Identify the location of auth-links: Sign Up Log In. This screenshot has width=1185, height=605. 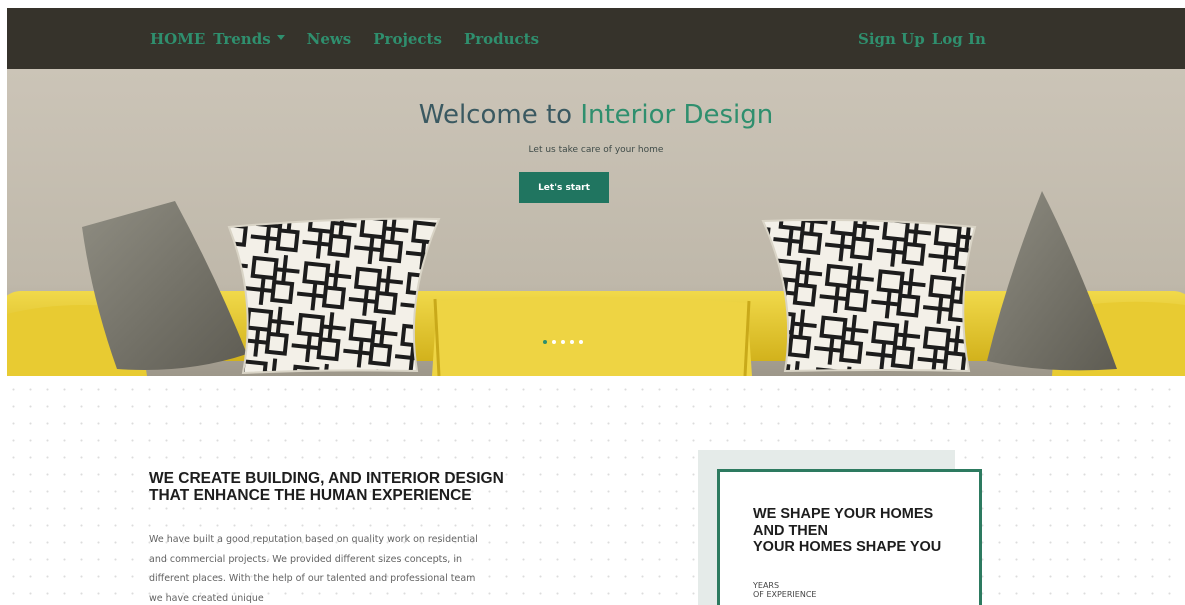
(925, 38).